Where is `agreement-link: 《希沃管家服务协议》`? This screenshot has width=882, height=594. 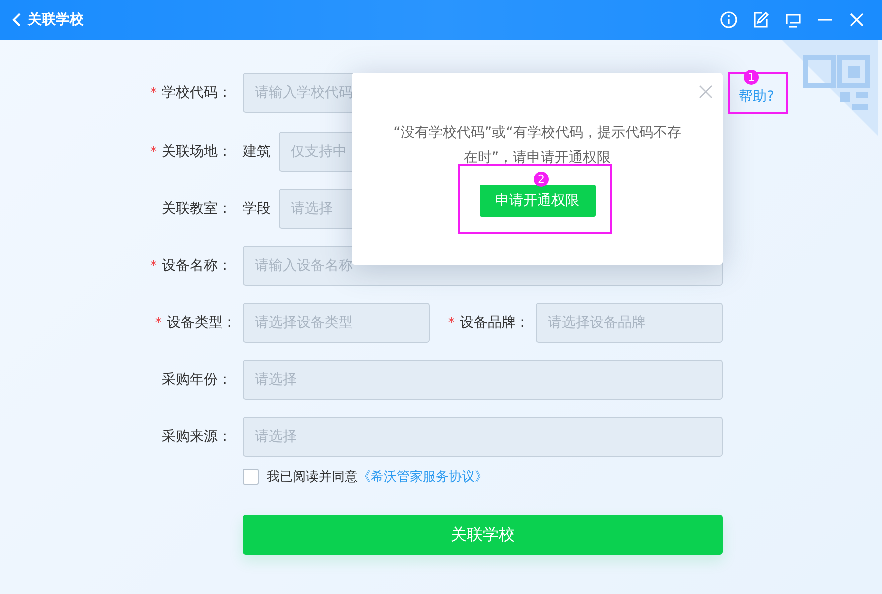
agreement-link: 《希沃管家服务协议》 is located at coordinates (423, 477).